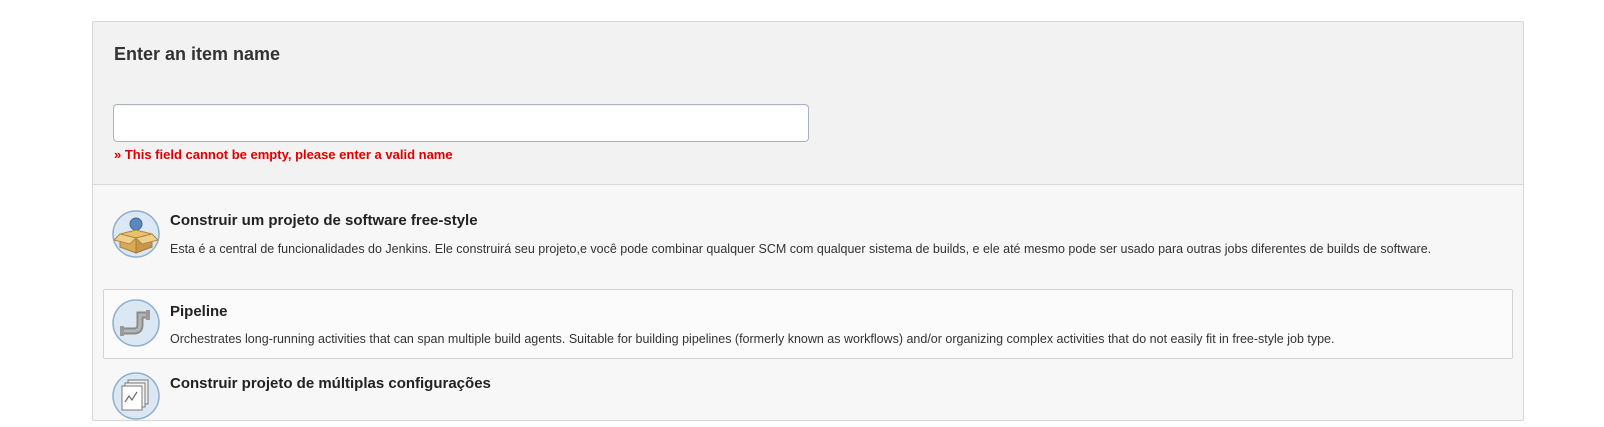 Image resolution: width=1604 pixels, height=427 pixels. What do you see at coordinates (136, 234) in the screenshot?
I see `freestyle-project-icon` at bounding box center [136, 234].